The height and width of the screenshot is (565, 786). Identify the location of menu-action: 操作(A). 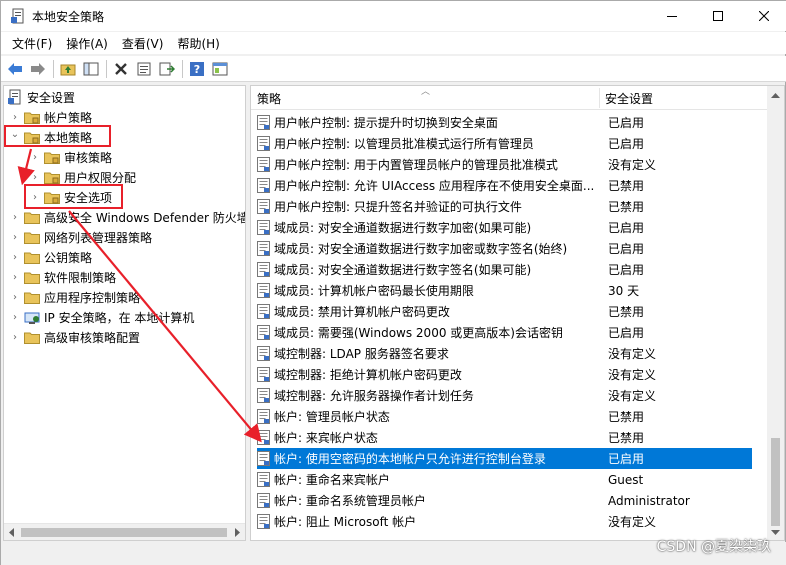
(87, 43).